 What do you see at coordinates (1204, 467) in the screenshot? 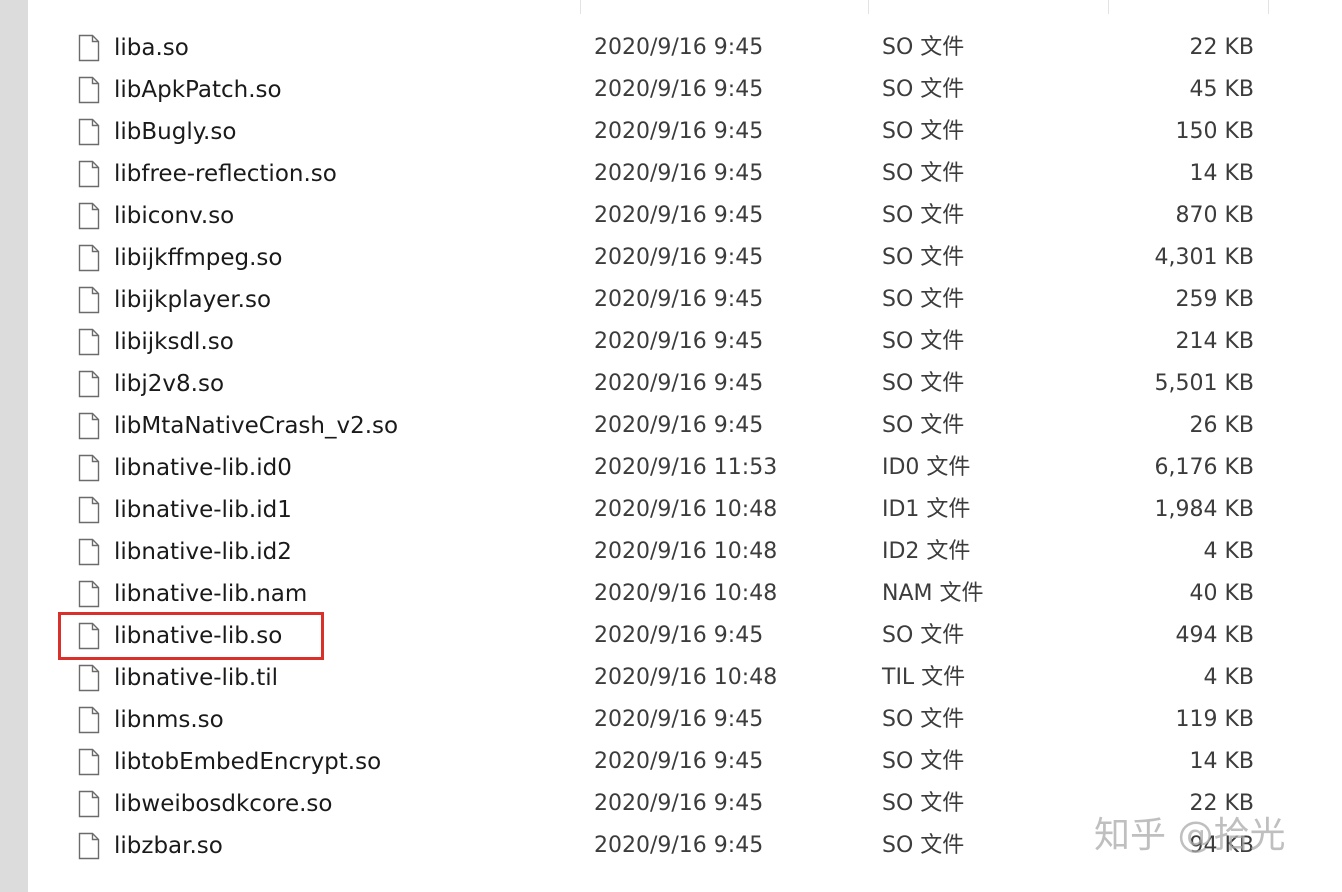
I see `file-size: 6,176 KB` at bounding box center [1204, 467].